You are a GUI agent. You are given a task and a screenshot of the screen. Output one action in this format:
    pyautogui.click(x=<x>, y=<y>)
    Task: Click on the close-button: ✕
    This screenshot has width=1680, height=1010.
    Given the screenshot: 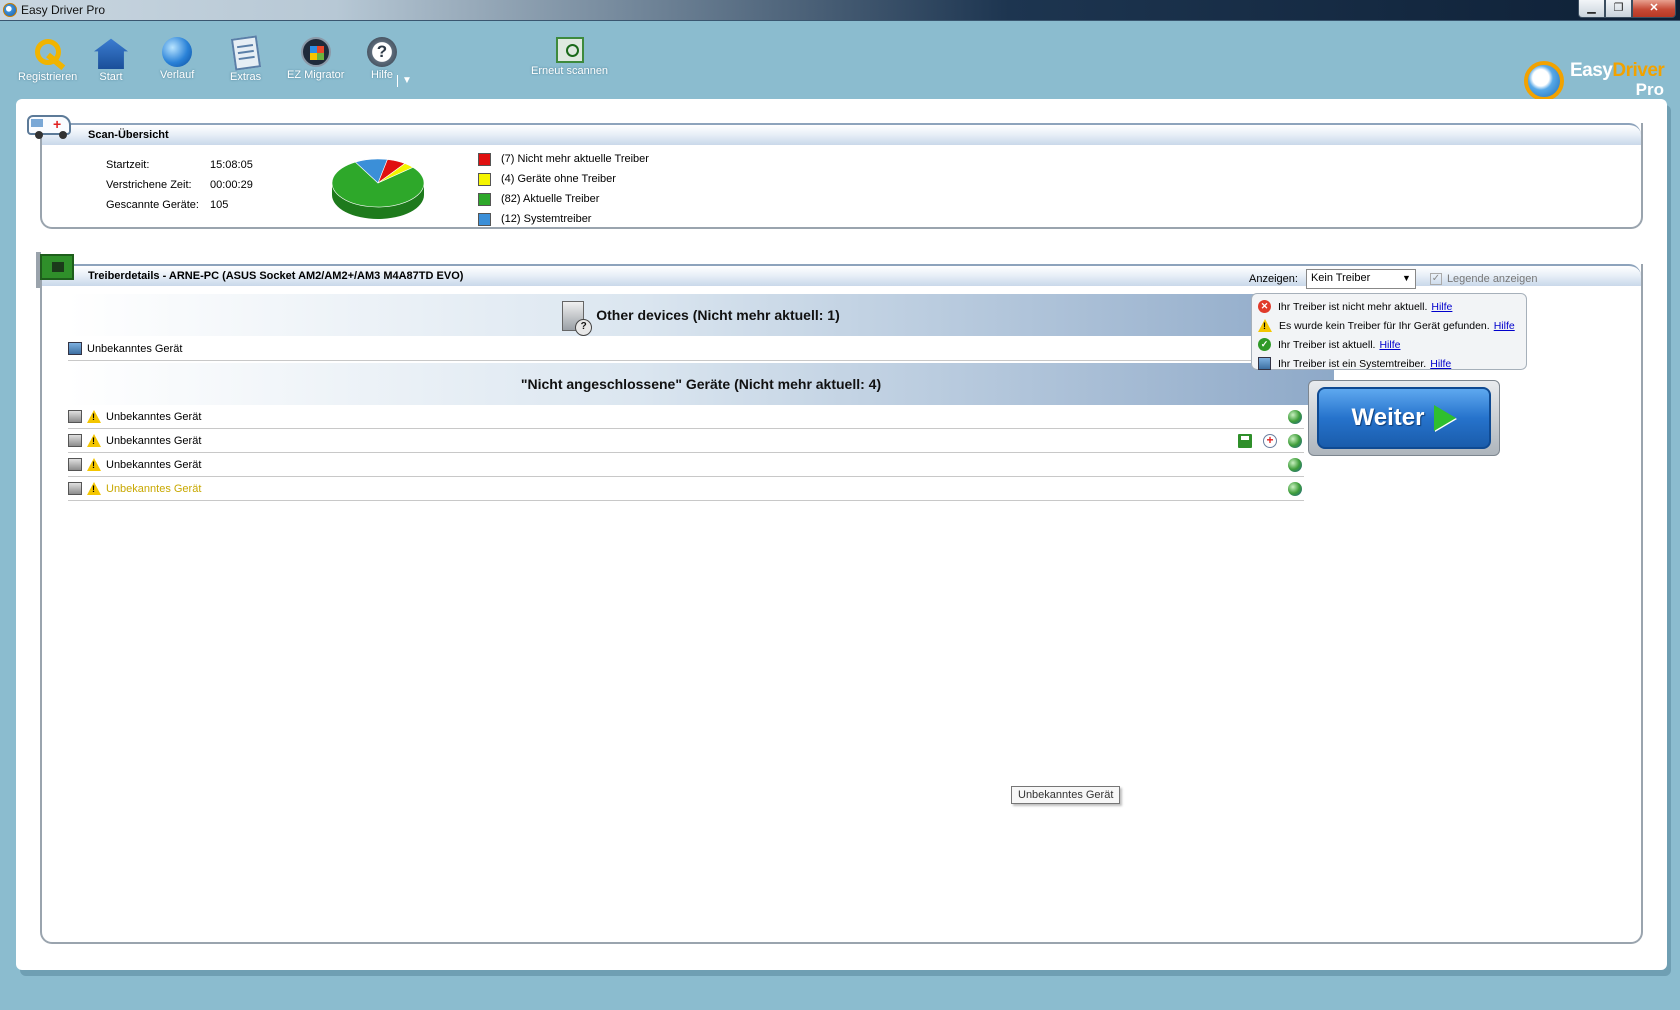 What is the action you would take?
    pyautogui.click(x=1654, y=9)
    